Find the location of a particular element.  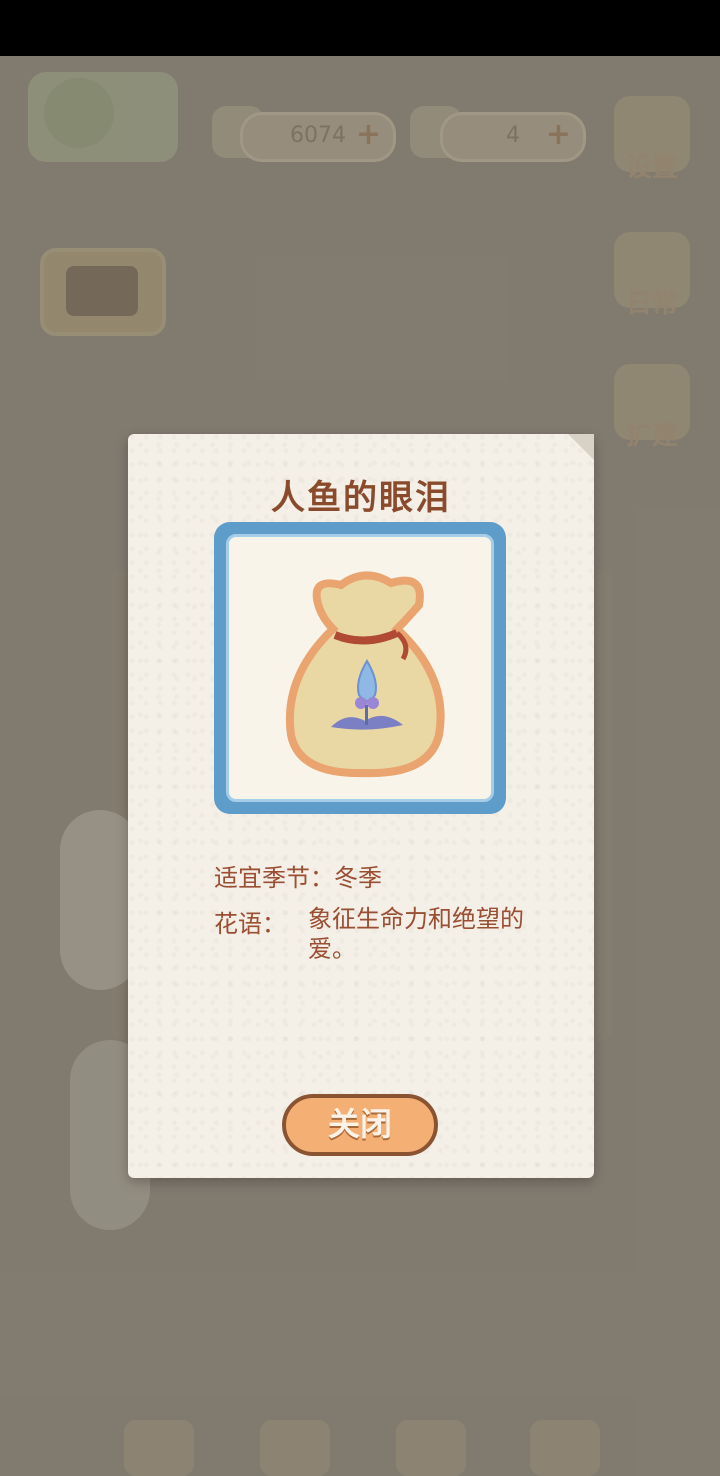

season-row: 适宜季节：冬季 is located at coordinates (298, 875).